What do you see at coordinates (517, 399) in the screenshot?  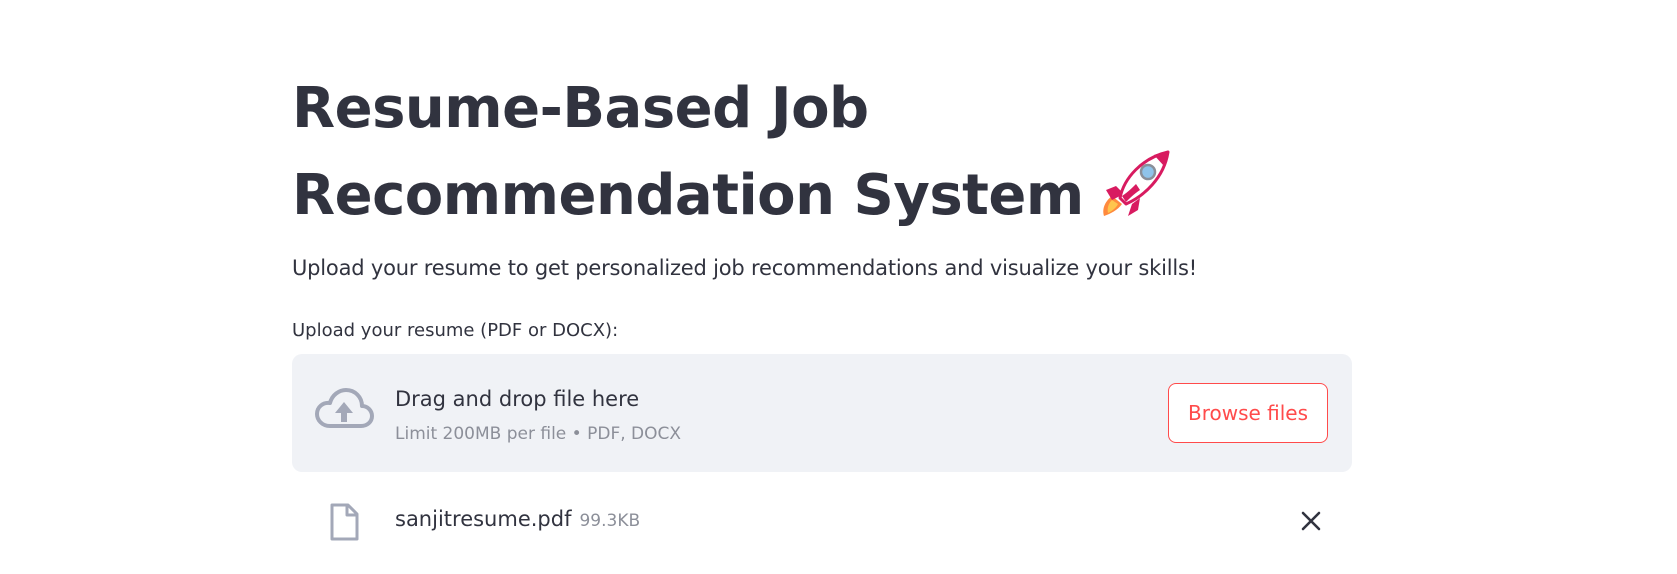 I see `dropzone-title: Drag and drop file here` at bounding box center [517, 399].